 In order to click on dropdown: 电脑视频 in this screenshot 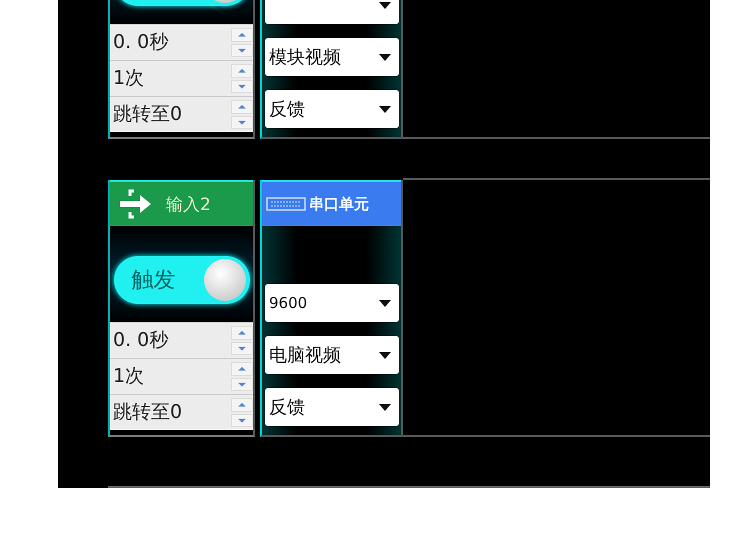, I will do `click(332, 355)`.